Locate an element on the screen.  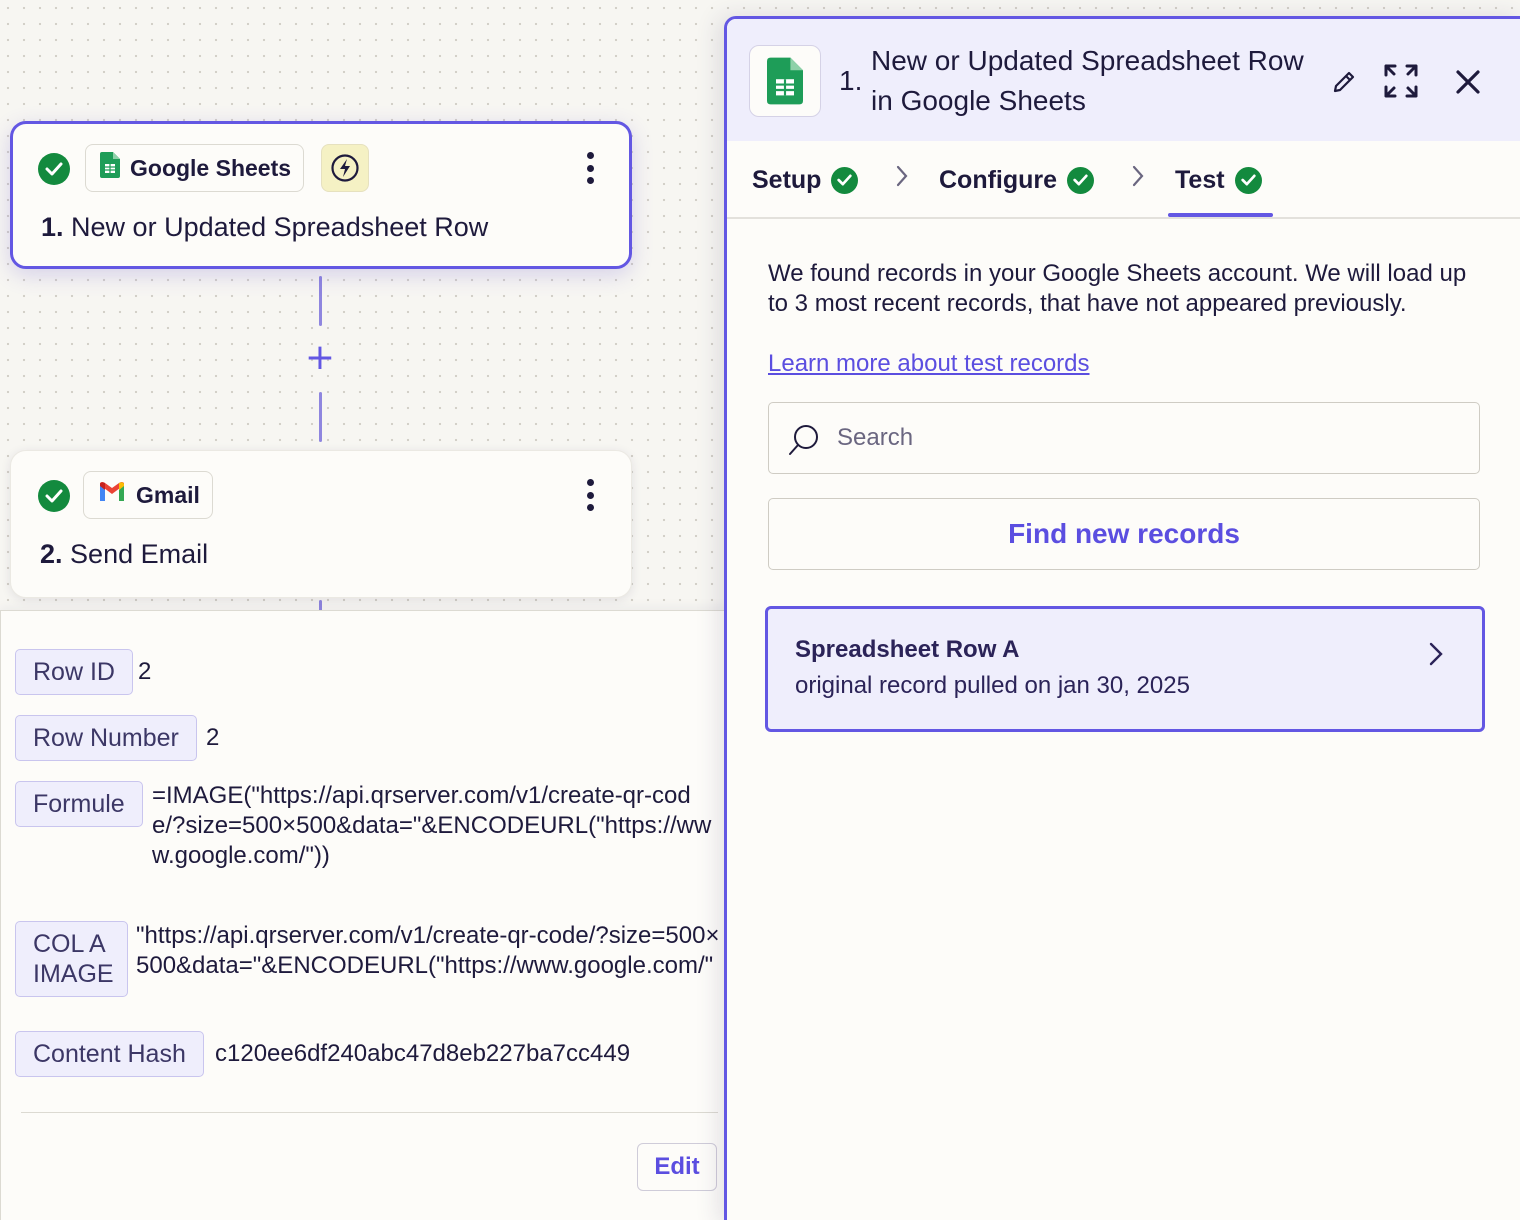
step-title: 2. Send Email is located at coordinates (124, 554).